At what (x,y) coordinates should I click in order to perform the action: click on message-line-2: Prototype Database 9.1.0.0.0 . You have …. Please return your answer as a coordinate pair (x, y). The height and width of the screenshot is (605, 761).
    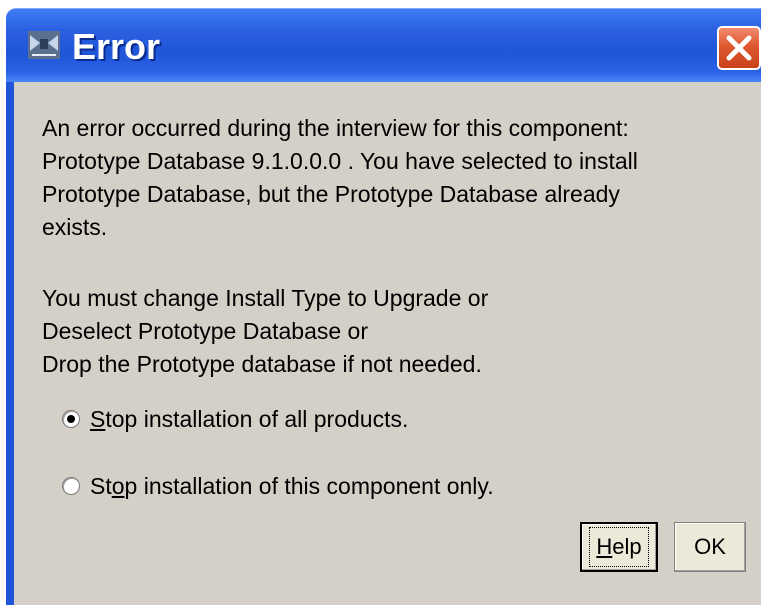
    Looking at the image, I should click on (340, 161).